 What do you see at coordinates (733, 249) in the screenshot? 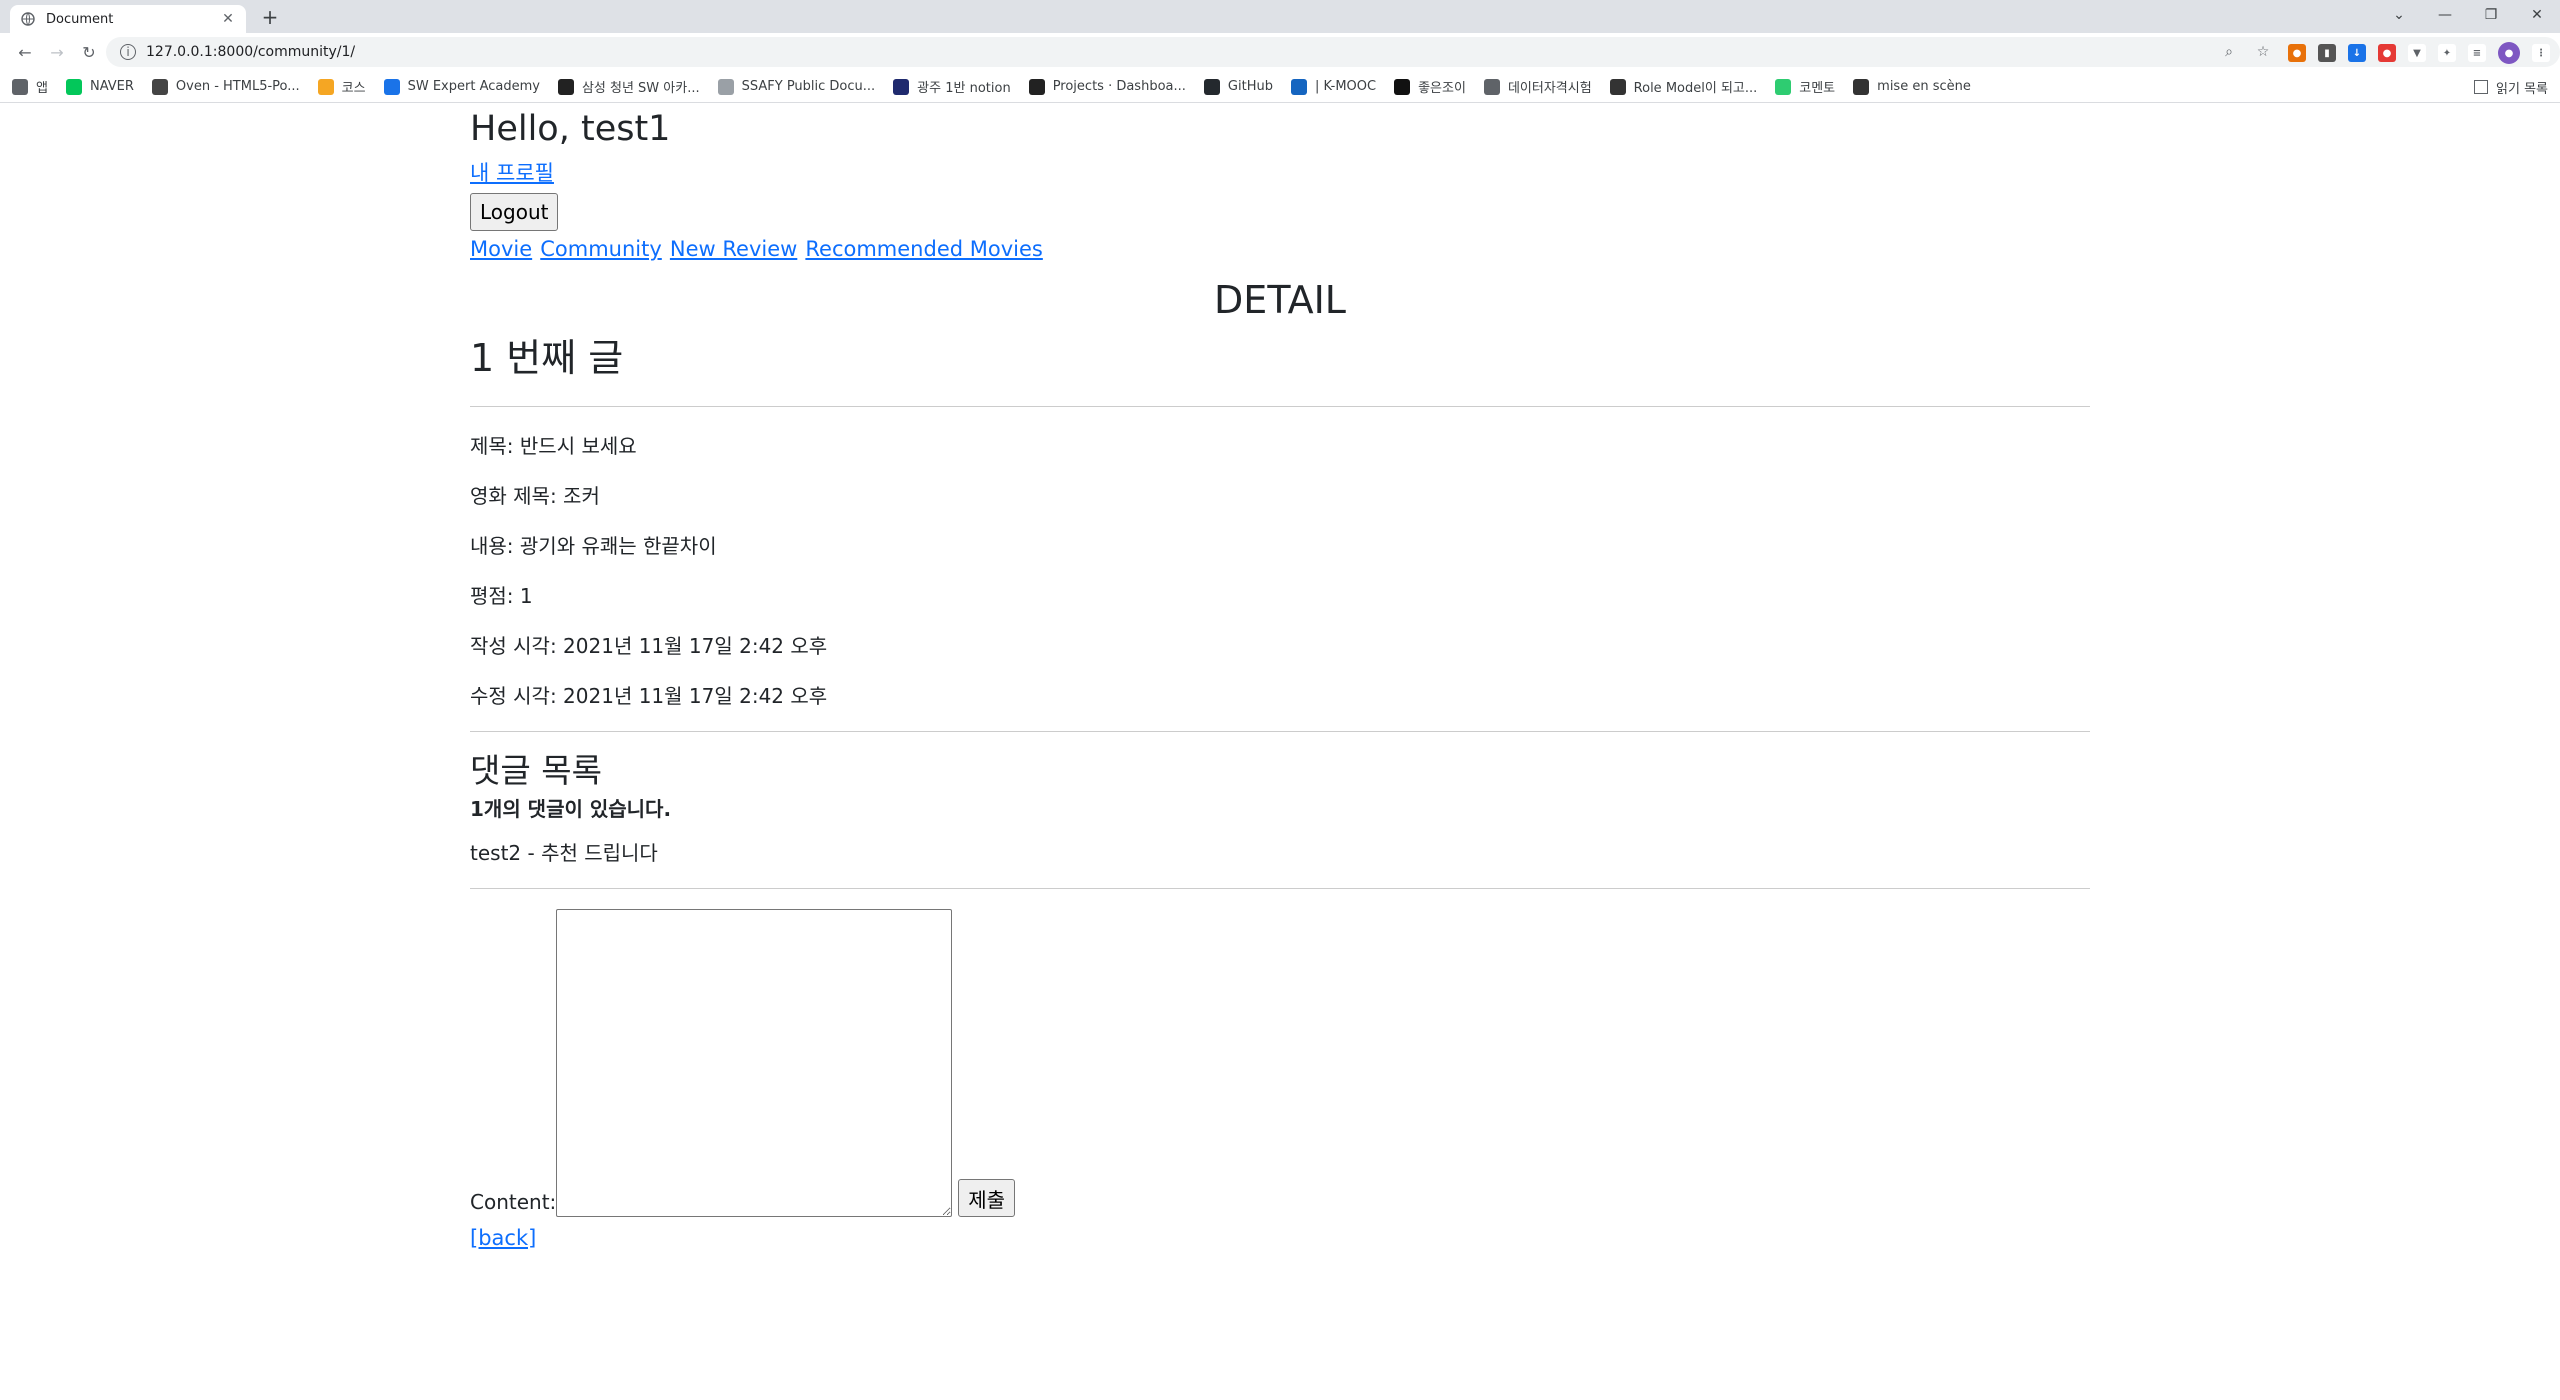
I see `nav-link-new-review: New Review` at bounding box center [733, 249].